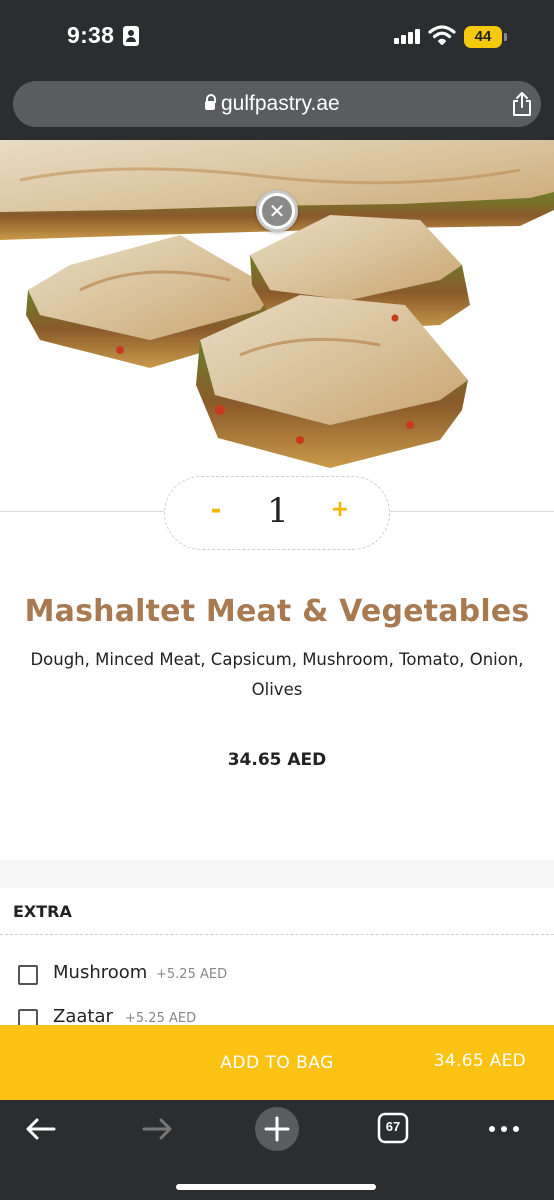 The image size is (554, 1200). Describe the element at coordinates (277, 1062) in the screenshot. I see `add-to-bag-button: ADD TO BAG 34.65 AED` at that location.